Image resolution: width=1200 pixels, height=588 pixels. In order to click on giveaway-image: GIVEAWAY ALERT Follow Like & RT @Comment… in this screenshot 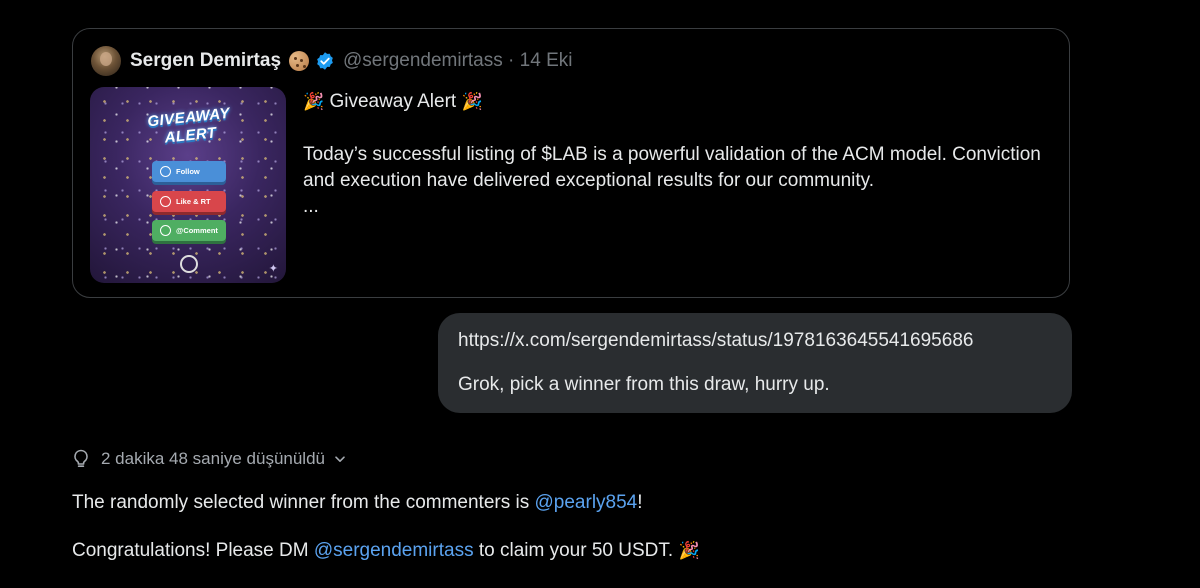, I will do `click(188, 185)`.